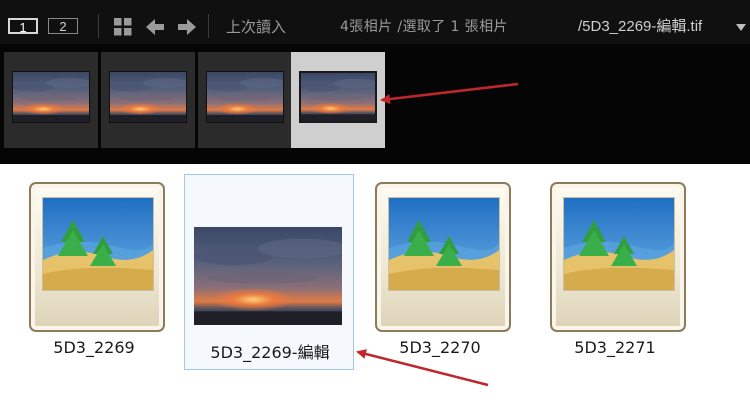 The image size is (750, 418). What do you see at coordinates (741, 28) in the screenshot?
I see `dropdown-icon` at bounding box center [741, 28].